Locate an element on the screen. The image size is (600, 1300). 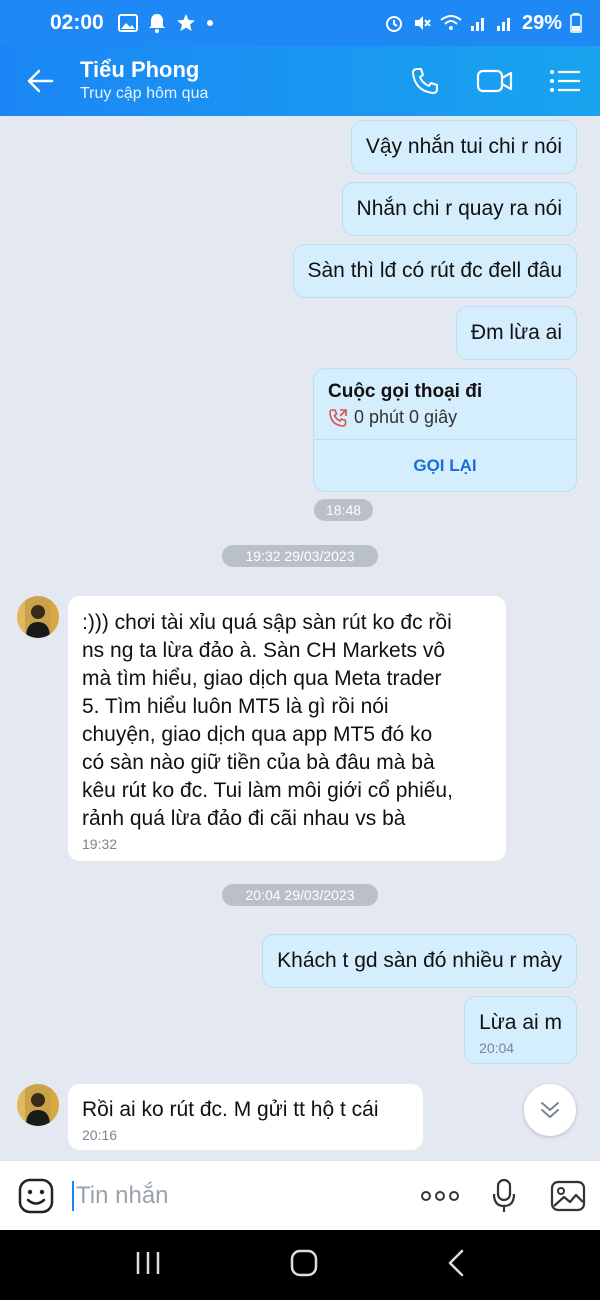
arrow-left-icon is located at coordinates (40, 81).